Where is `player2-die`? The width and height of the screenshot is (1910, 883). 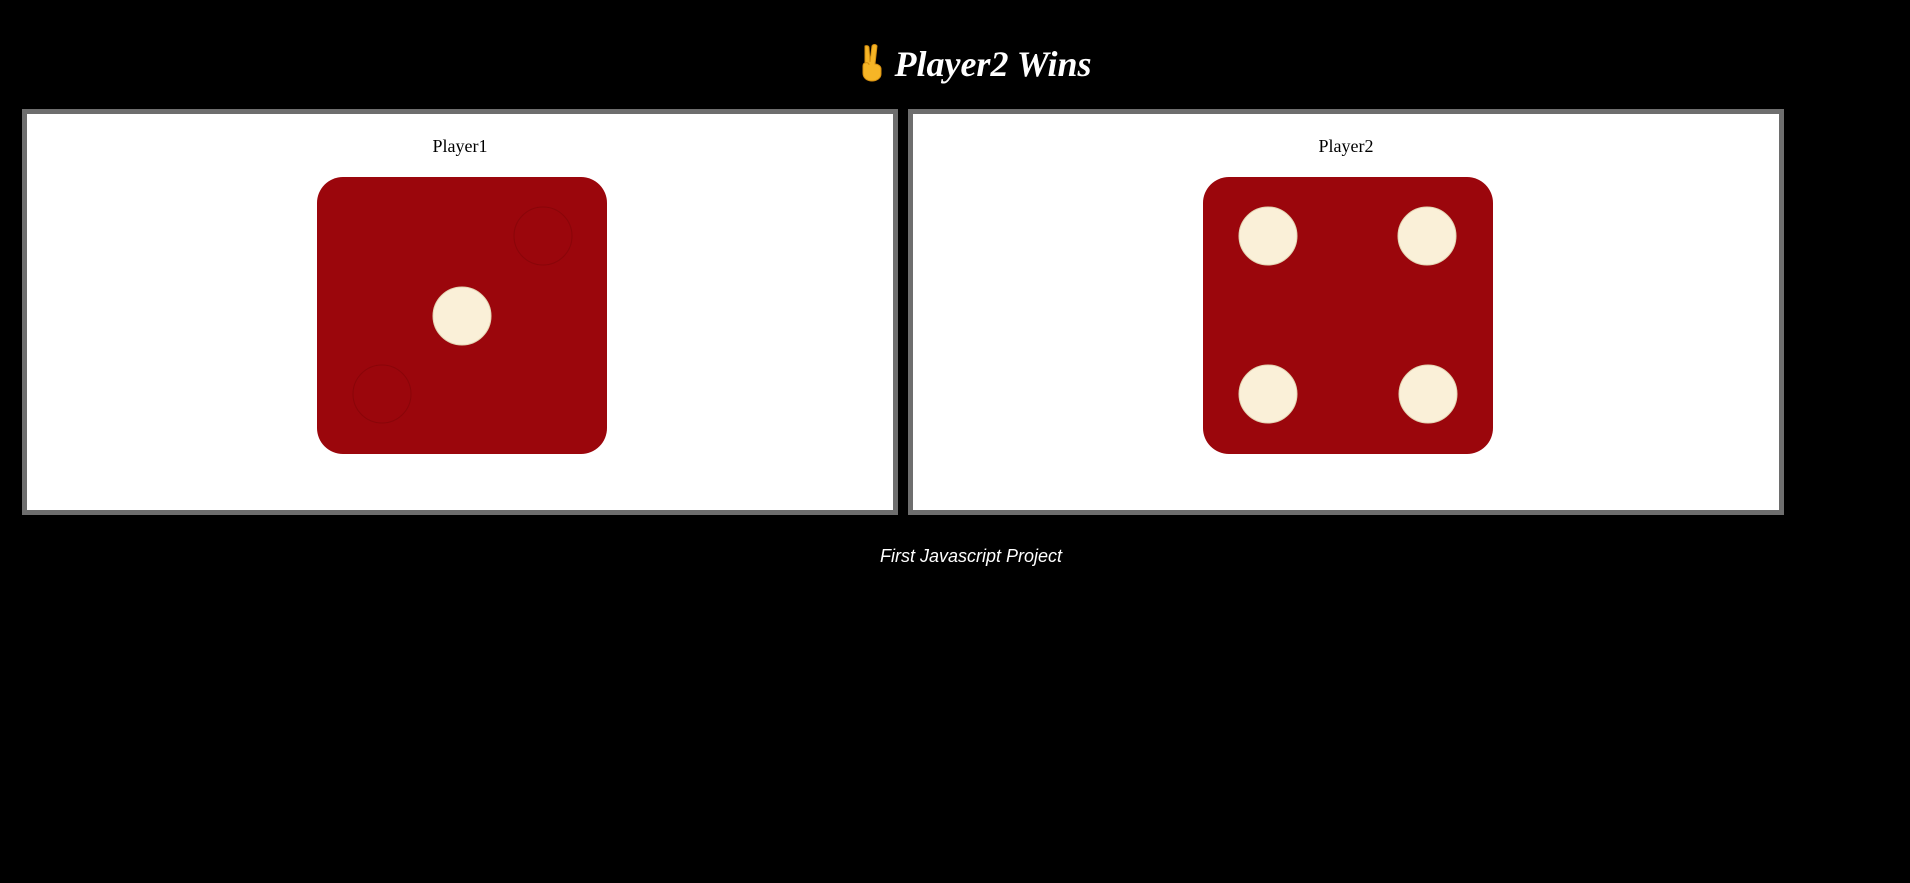
player2-die is located at coordinates (1348, 315).